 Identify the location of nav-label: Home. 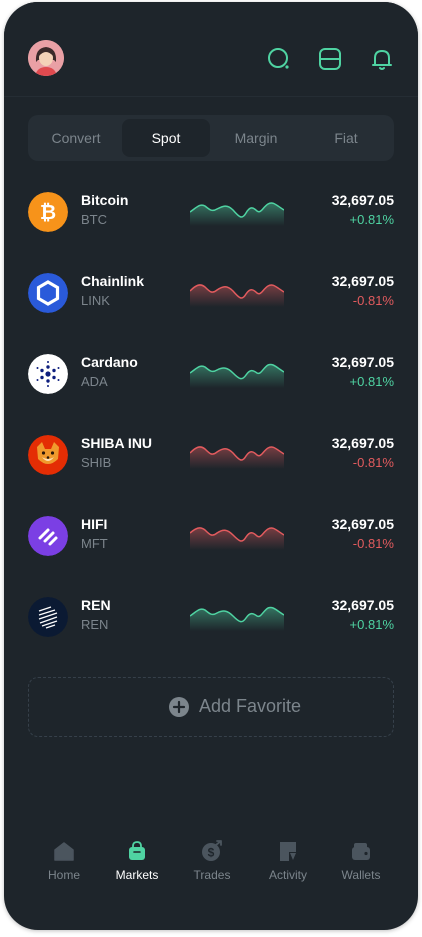
(63, 875).